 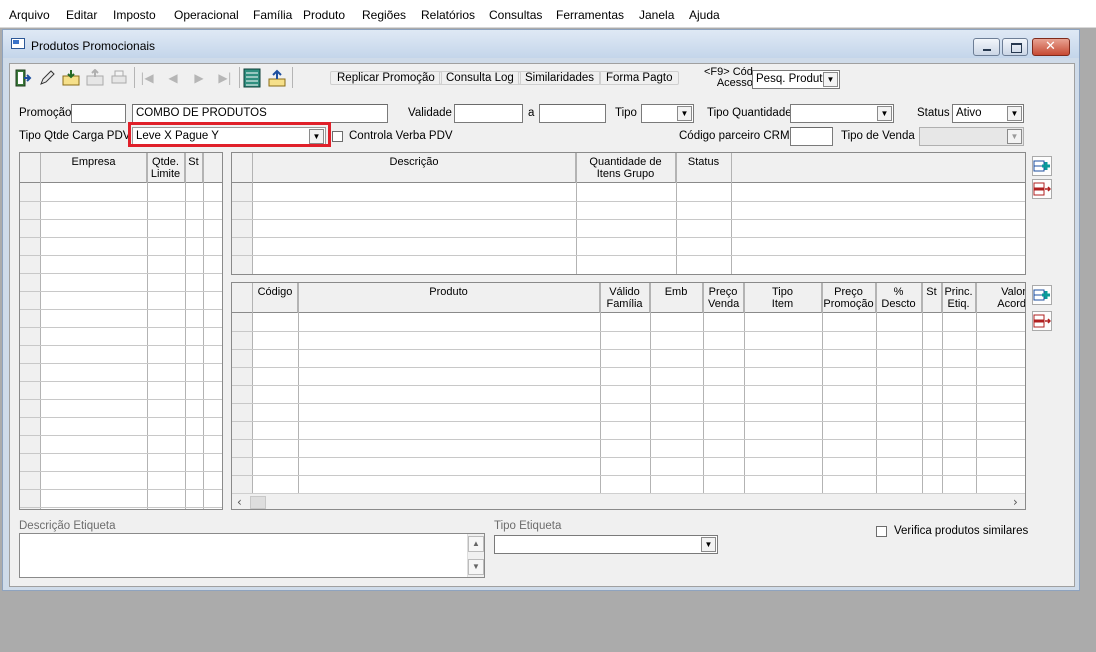 I want to click on codigo-crm-label: Código parceiro CRM, so click(x=734, y=136).